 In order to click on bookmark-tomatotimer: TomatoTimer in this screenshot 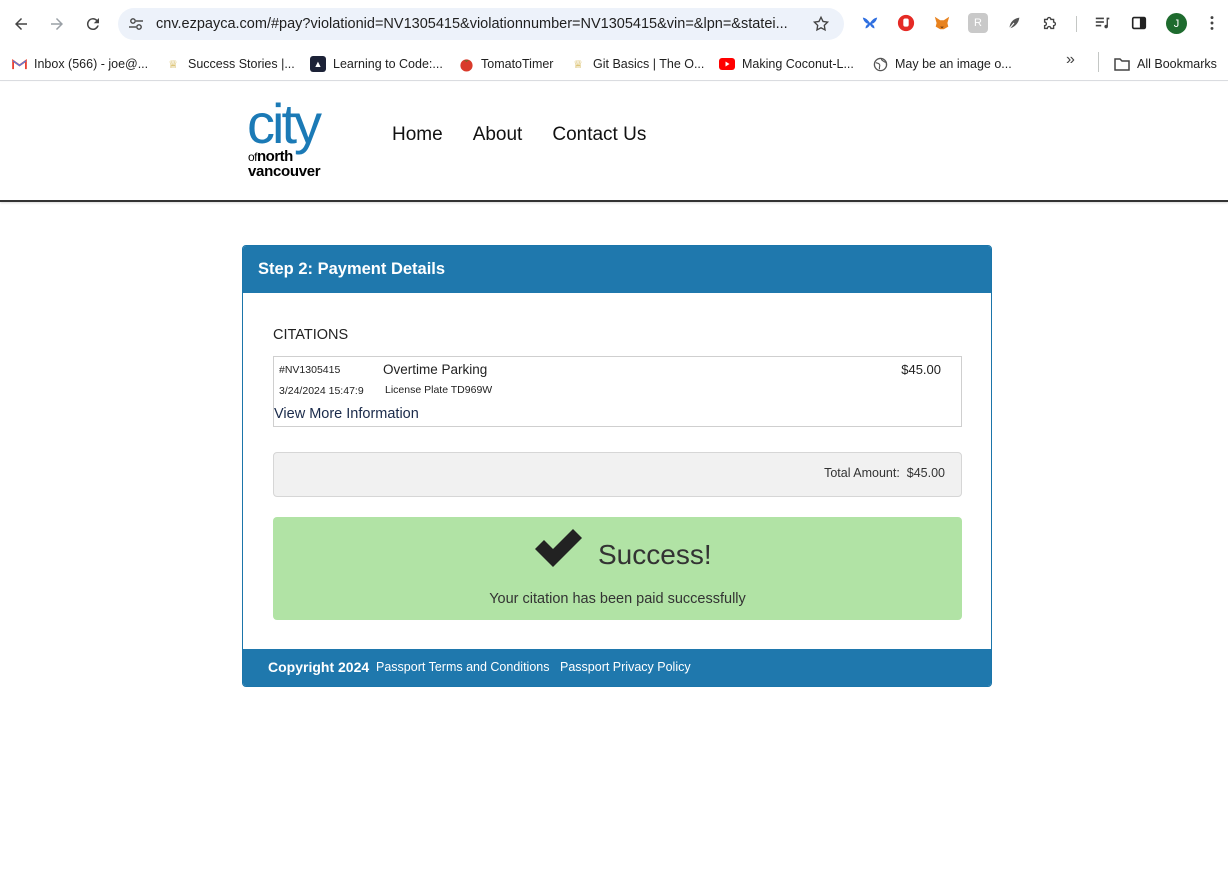, I will do `click(505, 64)`.